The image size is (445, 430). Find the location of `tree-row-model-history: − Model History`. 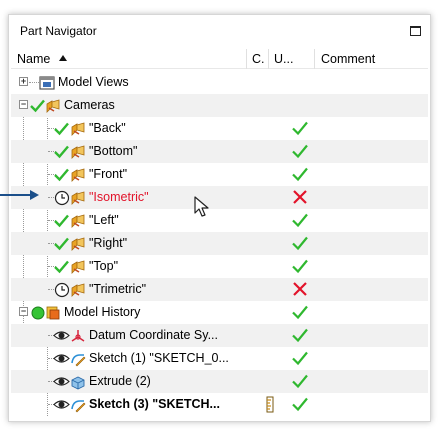

tree-row-model-history: − Model History is located at coordinates (219, 312).